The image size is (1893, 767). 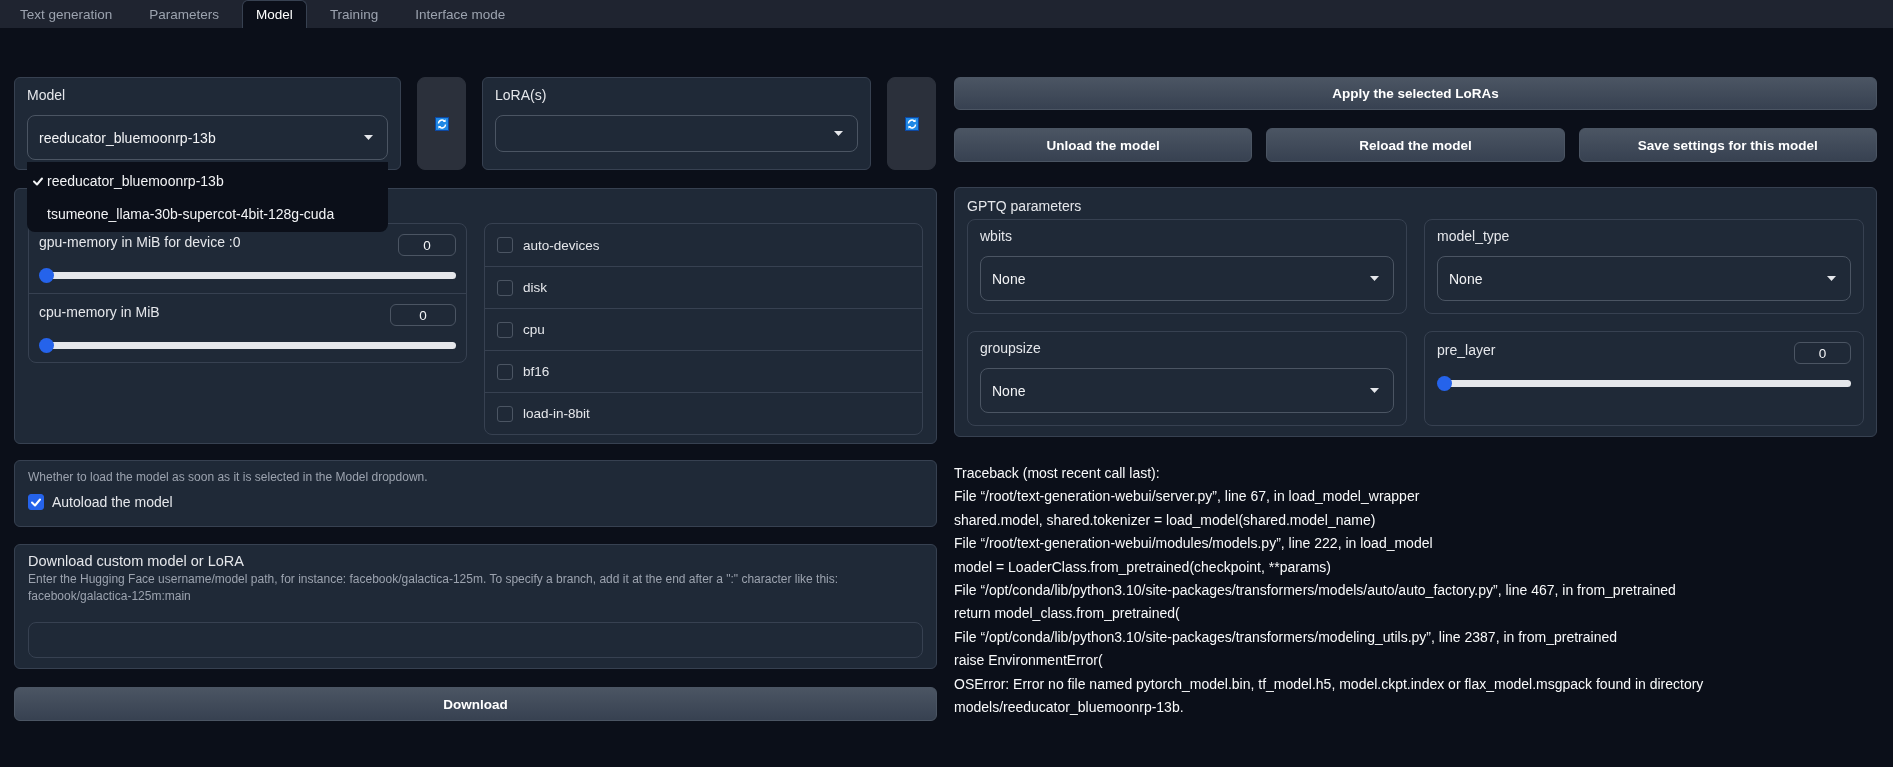 What do you see at coordinates (1165, 520) in the screenshot?
I see `error-line: shared.model, shared.tokenizer = load_model(shared.model_name)` at bounding box center [1165, 520].